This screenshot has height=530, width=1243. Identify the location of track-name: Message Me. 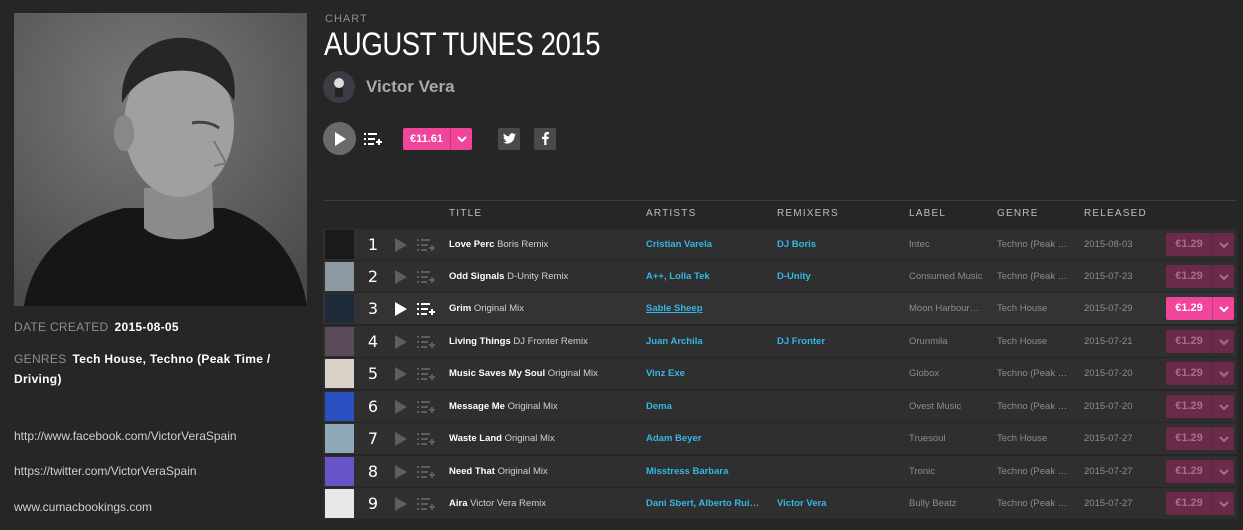
(477, 406).